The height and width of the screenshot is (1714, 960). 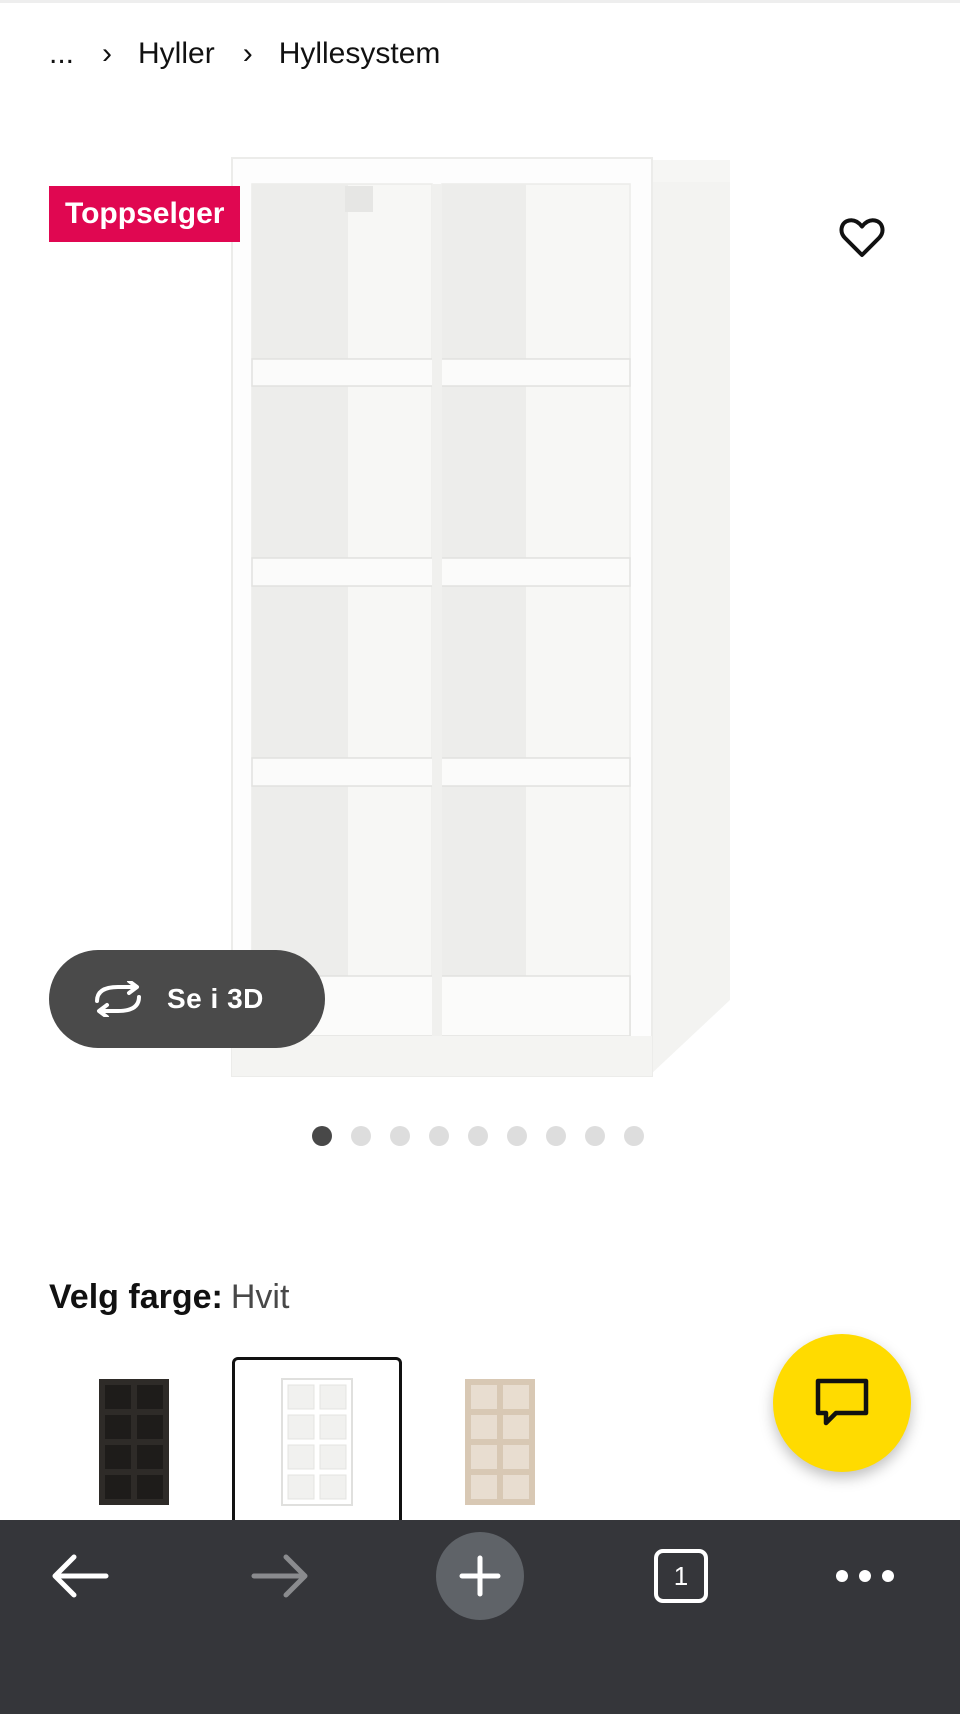 What do you see at coordinates (145, 214) in the screenshot?
I see `toppselger-badge: Toppselger` at bounding box center [145, 214].